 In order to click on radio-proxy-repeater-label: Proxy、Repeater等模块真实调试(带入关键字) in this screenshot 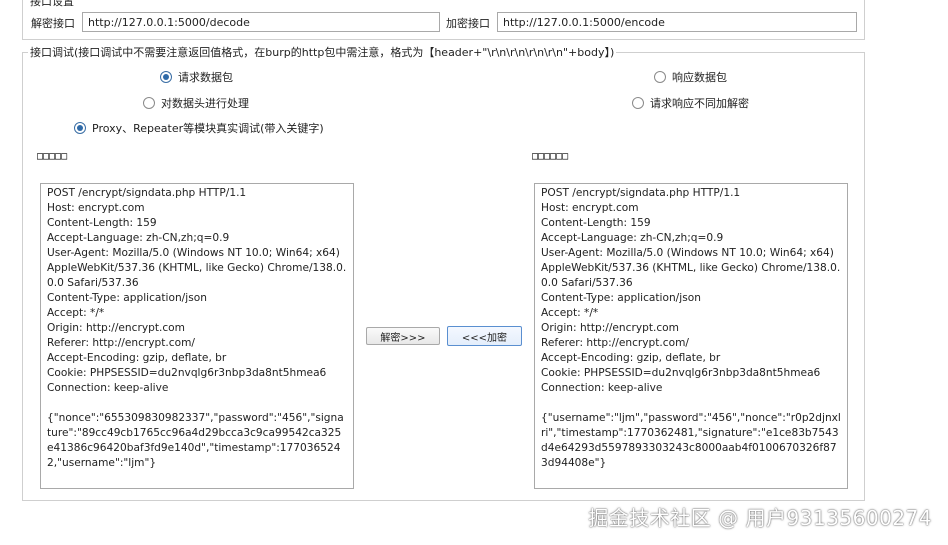, I will do `click(208, 128)`.